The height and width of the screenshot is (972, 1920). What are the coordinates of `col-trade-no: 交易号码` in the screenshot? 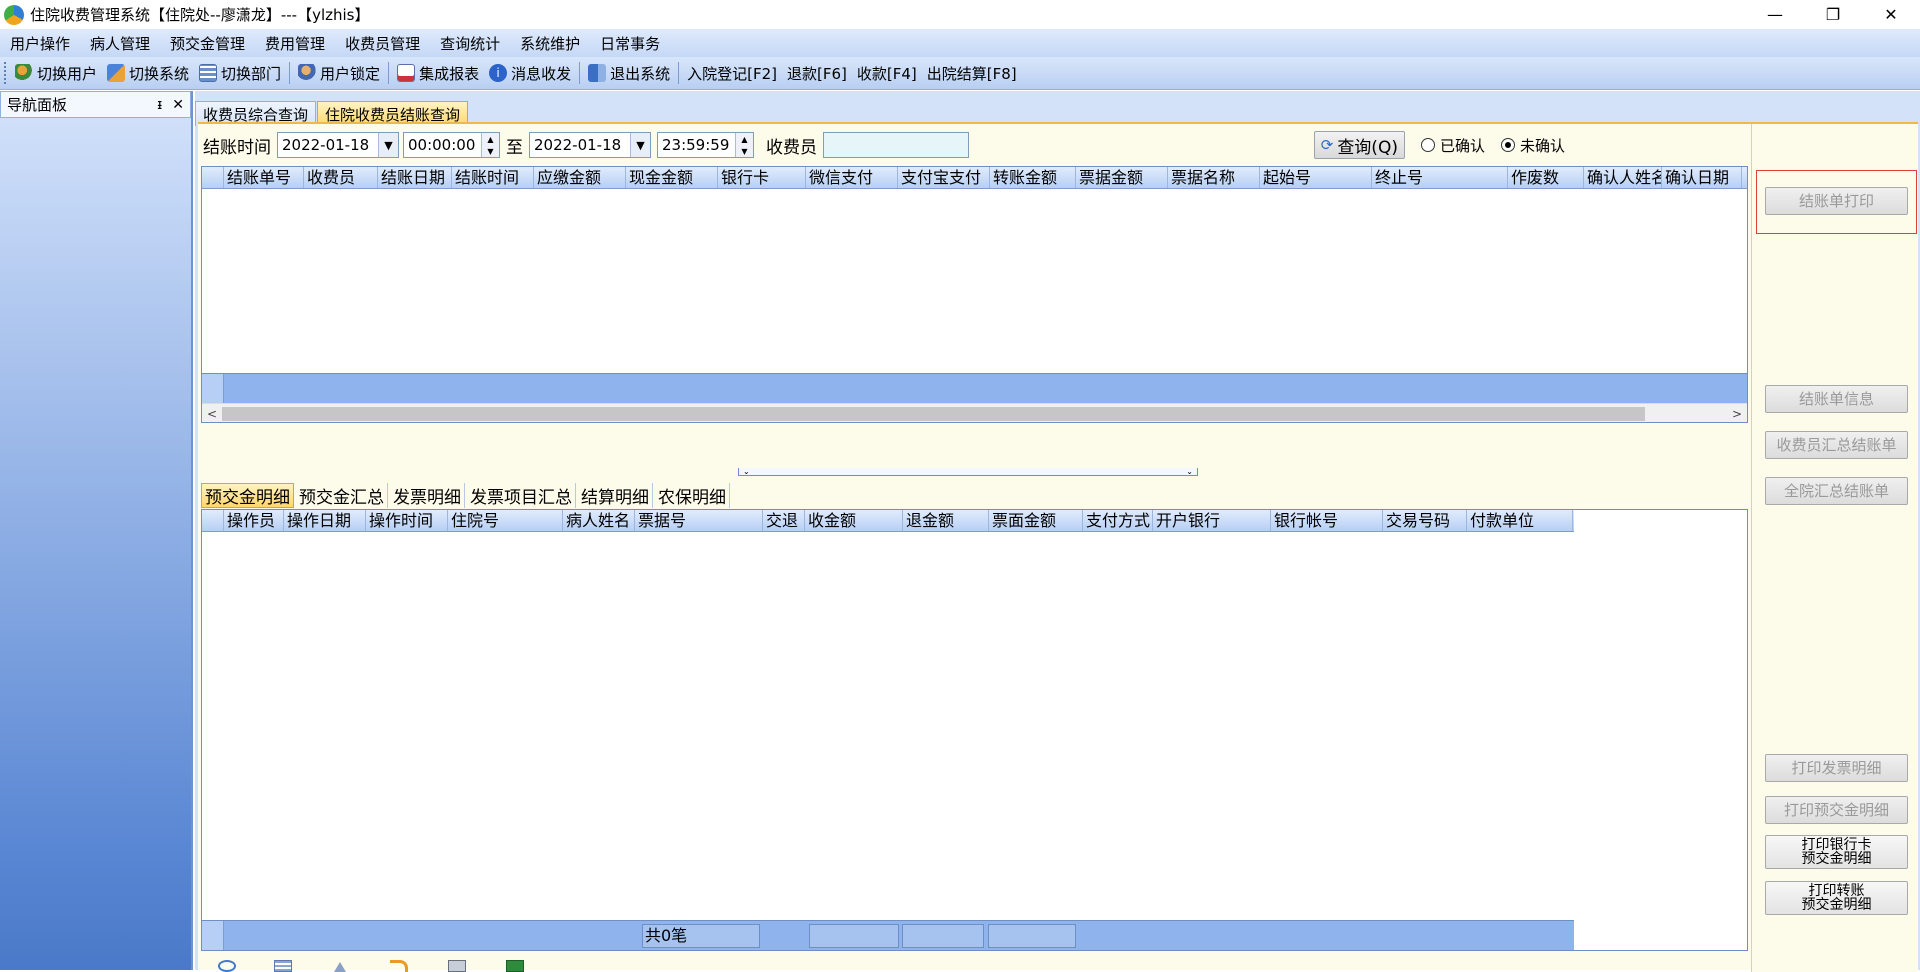 It's located at (1425, 520).